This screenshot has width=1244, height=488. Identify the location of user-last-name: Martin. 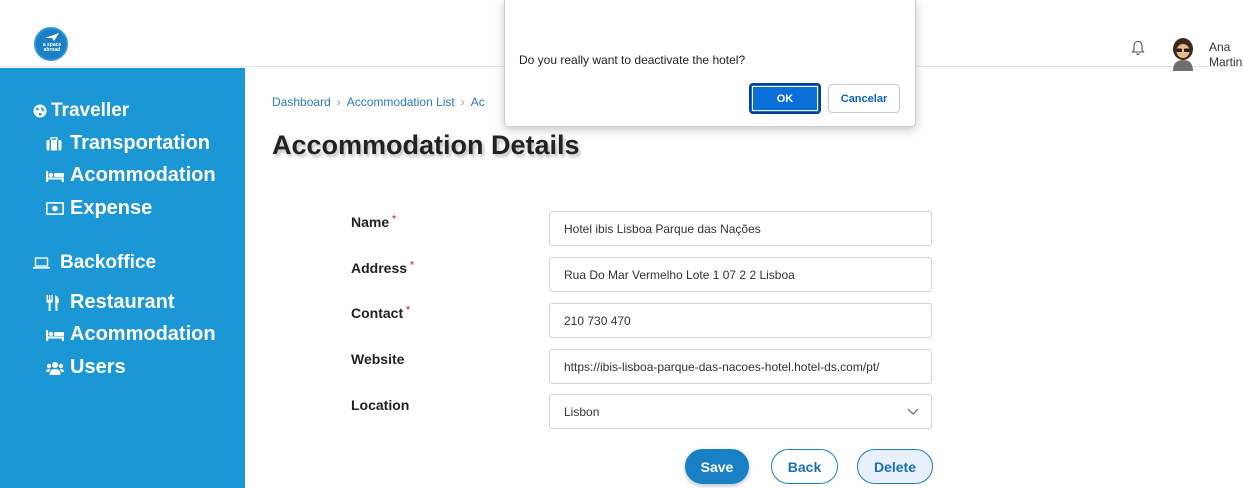
(1226, 62).